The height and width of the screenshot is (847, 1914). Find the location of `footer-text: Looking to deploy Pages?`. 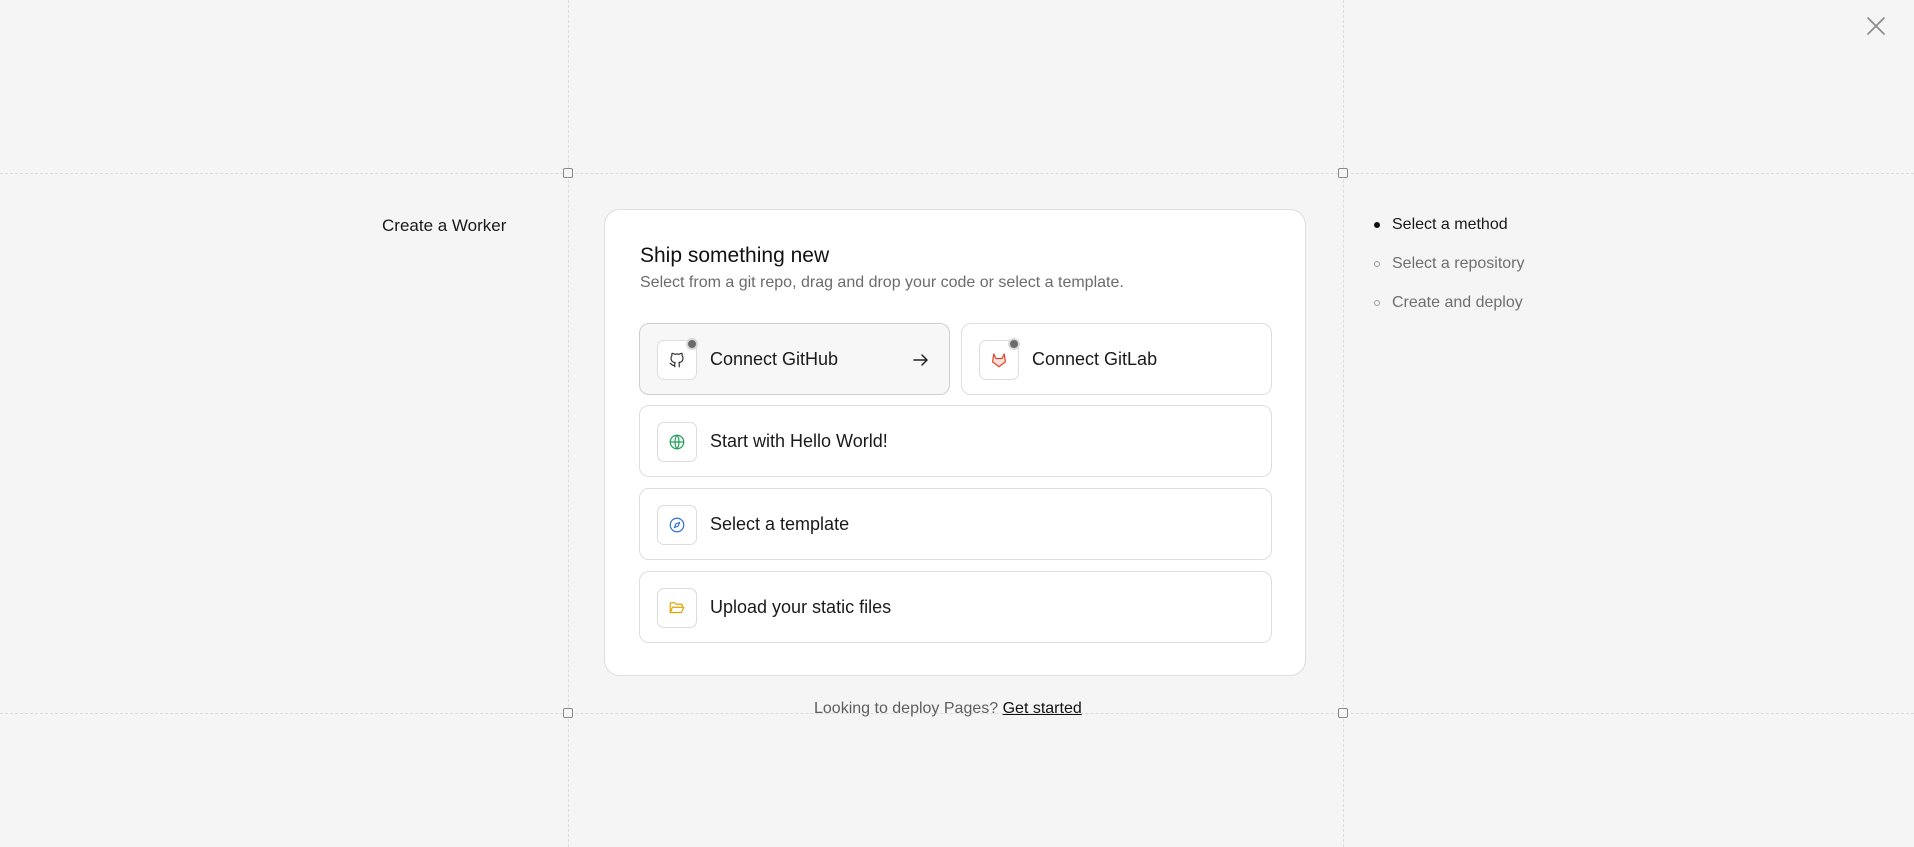

footer-text: Looking to deploy Pages? is located at coordinates (906, 708).